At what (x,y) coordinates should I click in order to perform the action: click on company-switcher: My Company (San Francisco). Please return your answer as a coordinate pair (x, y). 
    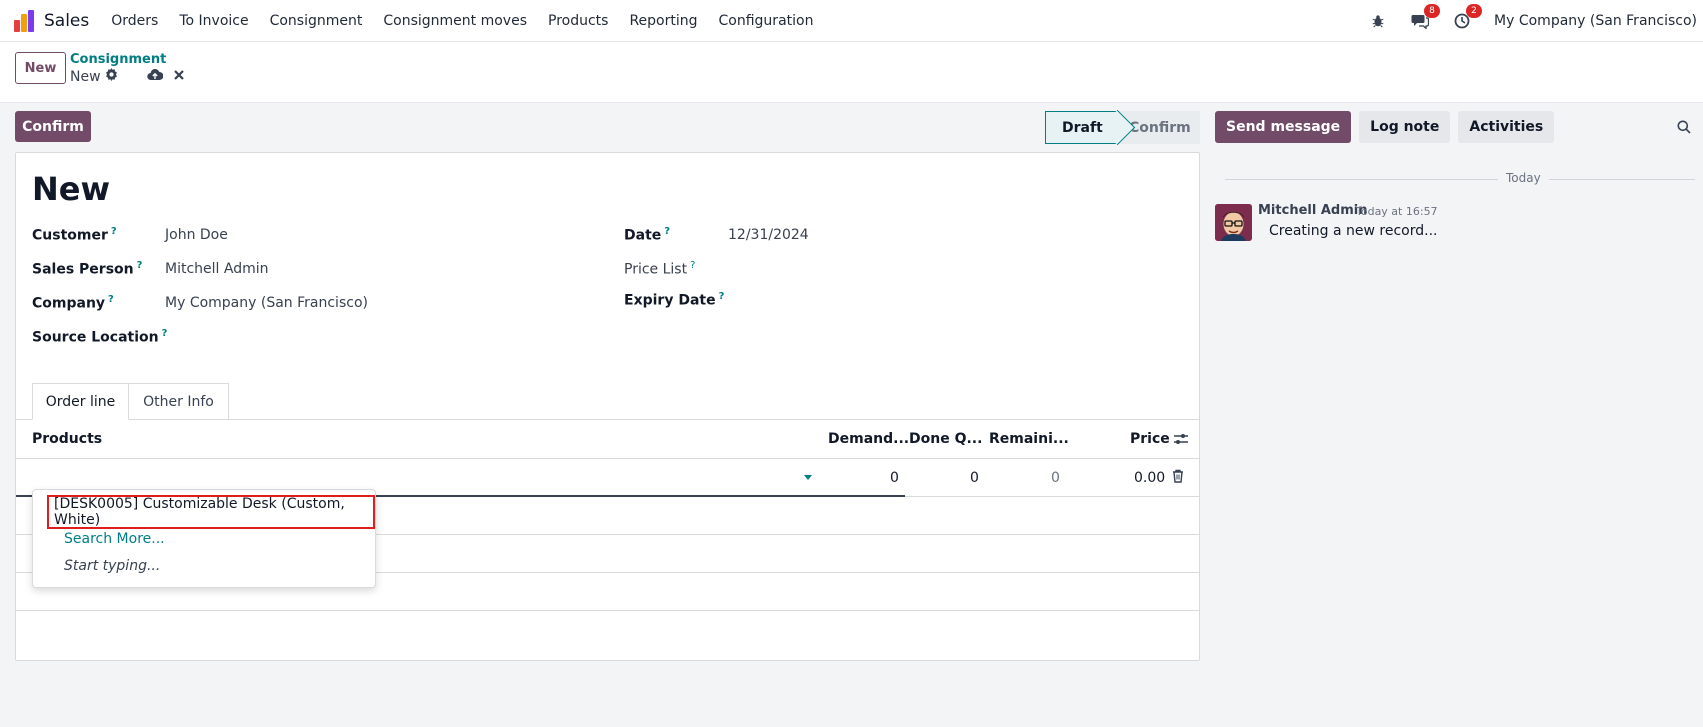
    Looking at the image, I should click on (1595, 21).